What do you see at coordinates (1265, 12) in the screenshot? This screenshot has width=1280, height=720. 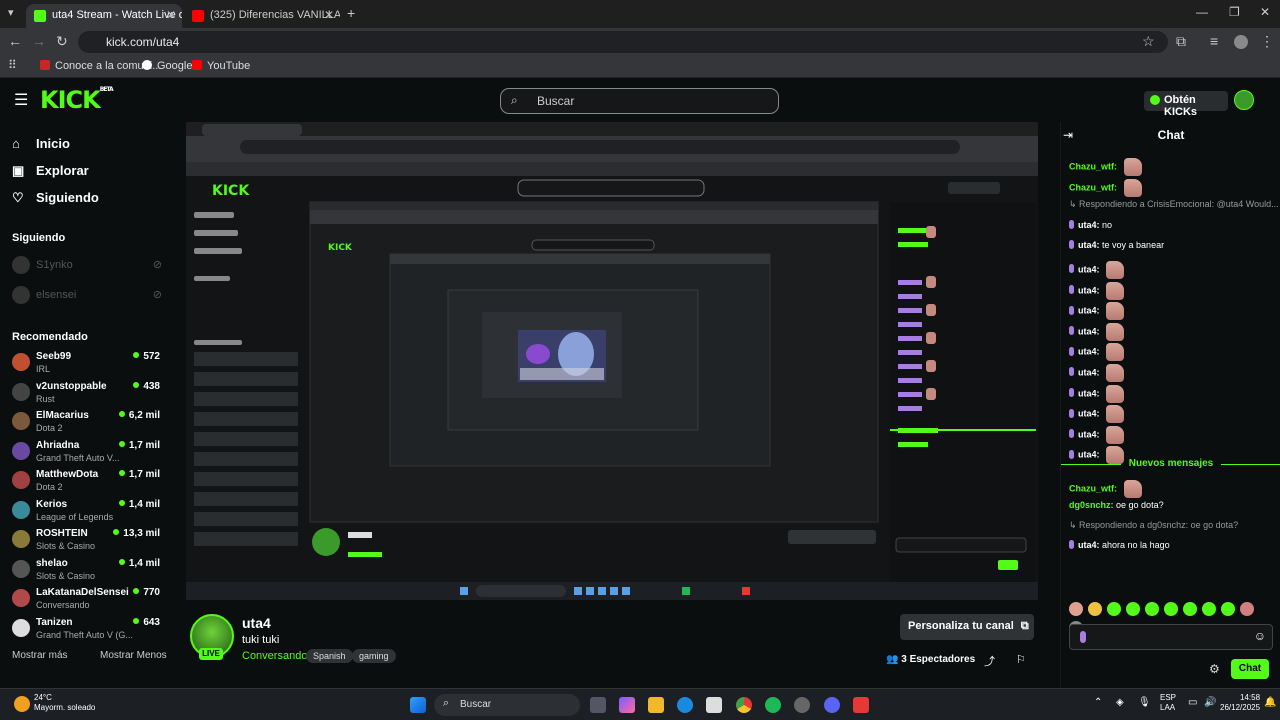 I see `close-window-icon: ✕` at bounding box center [1265, 12].